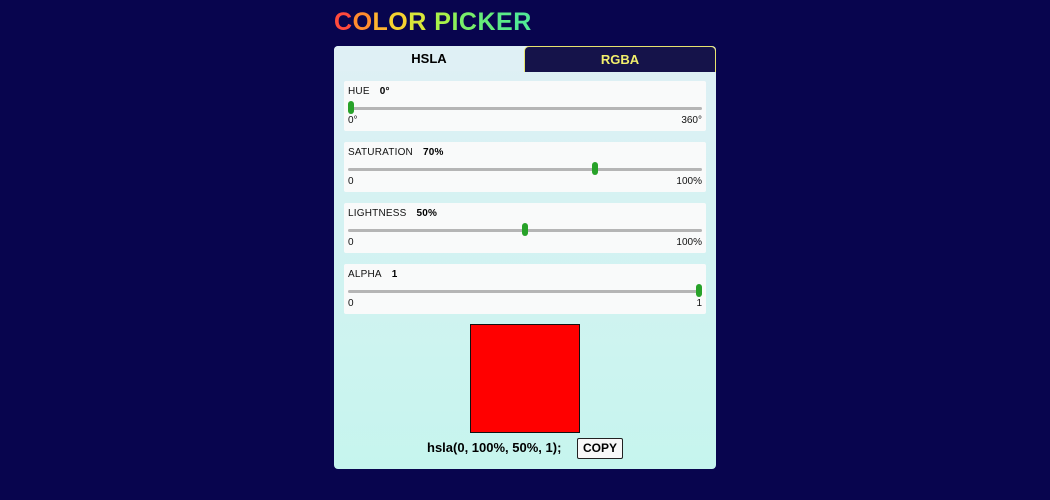 This screenshot has height=500, width=1050. I want to click on alpha-label: ALPHA 1, so click(373, 274).